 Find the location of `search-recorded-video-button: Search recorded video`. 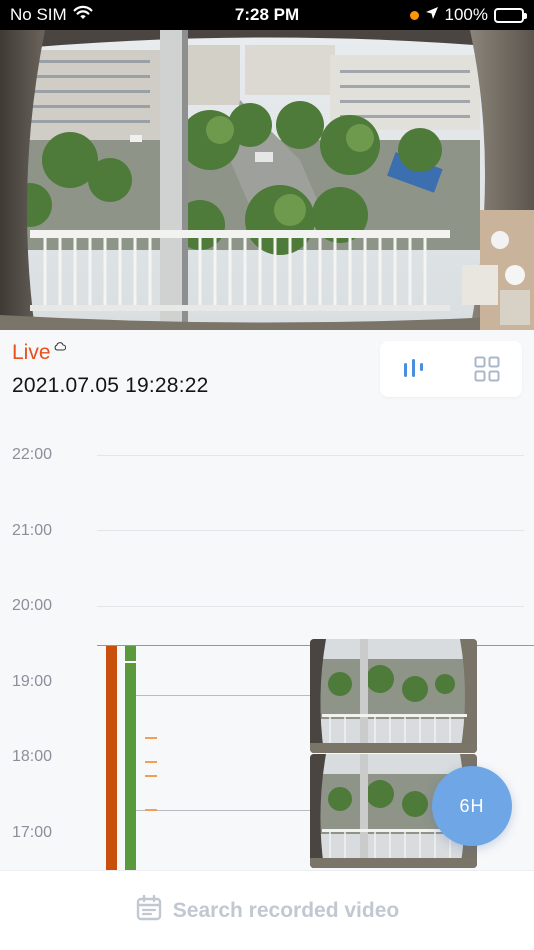

search-recorded-video-button: Search recorded video is located at coordinates (267, 910).